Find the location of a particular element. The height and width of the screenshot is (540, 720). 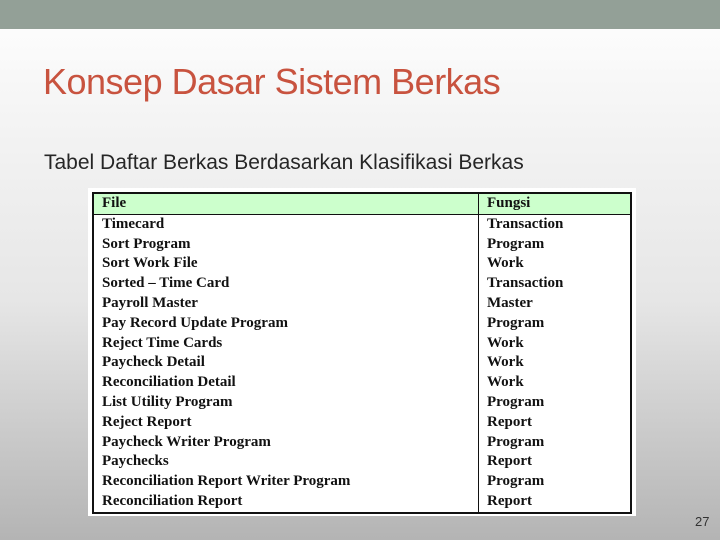

table-row: List Utility Program Program is located at coordinates (362, 402).